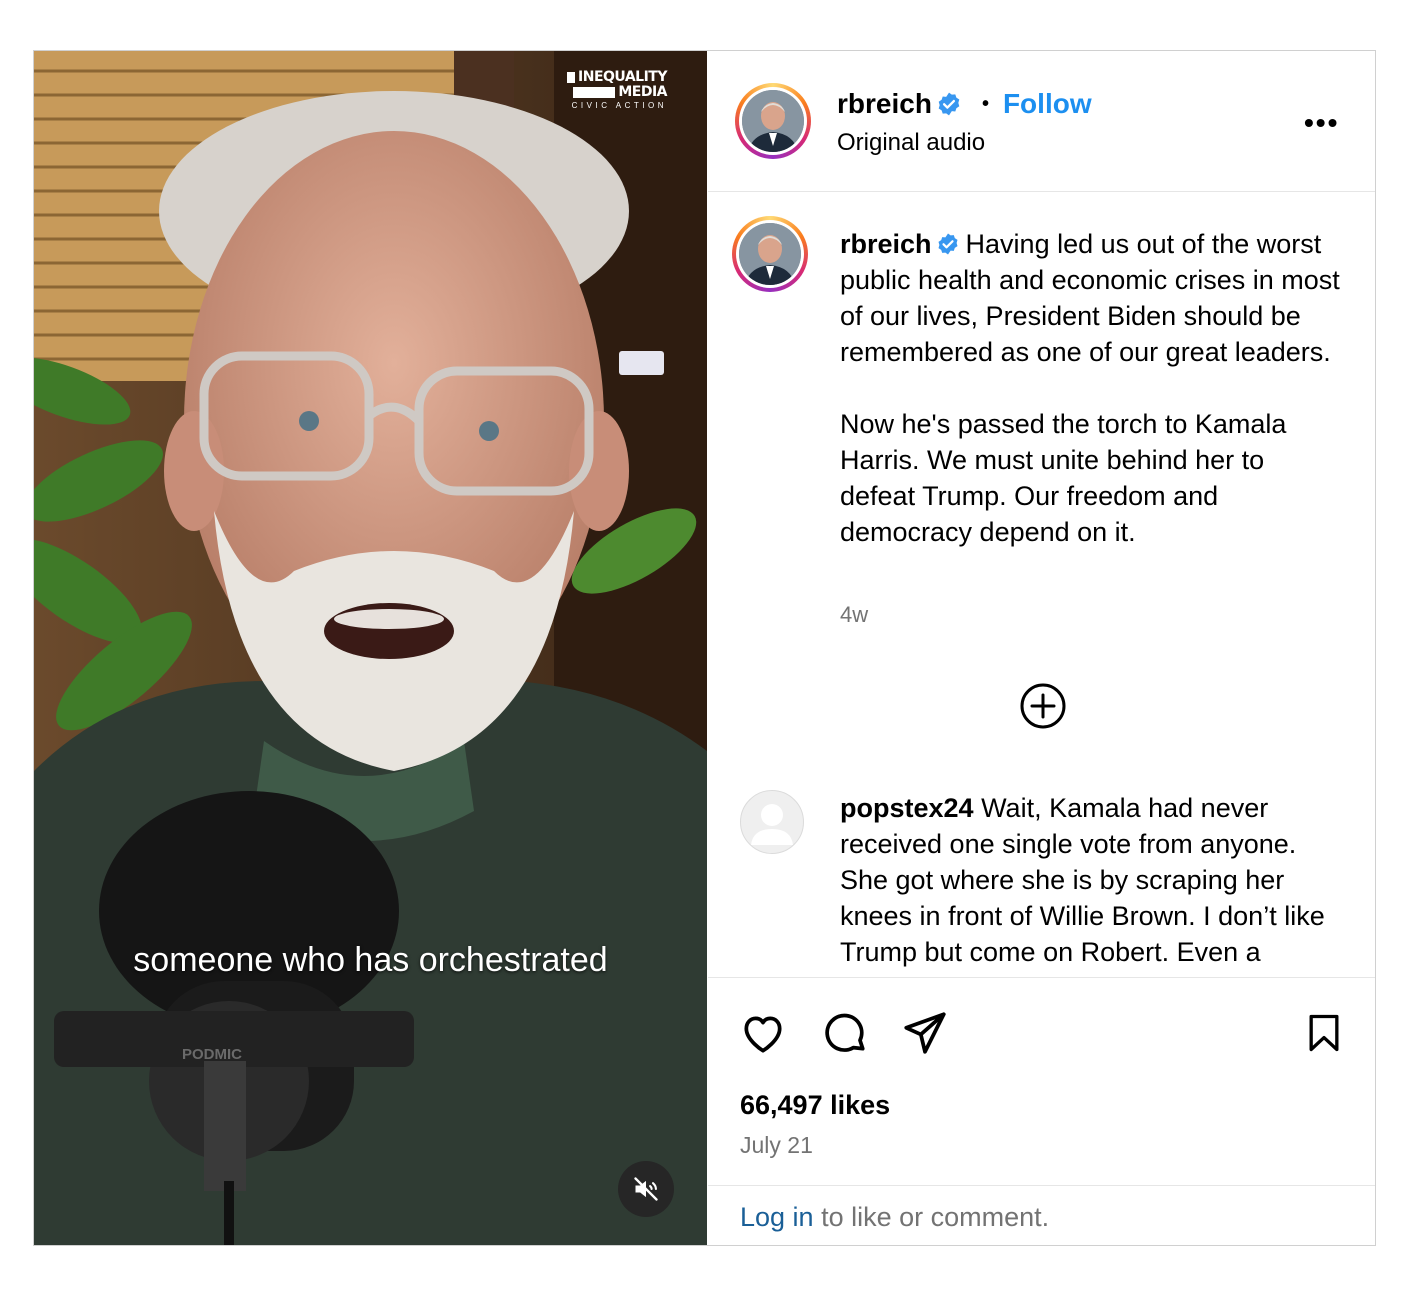  What do you see at coordinates (1041, 121) in the screenshot?
I see `post-header: rbreich • Follow Original audio •••` at bounding box center [1041, 121].